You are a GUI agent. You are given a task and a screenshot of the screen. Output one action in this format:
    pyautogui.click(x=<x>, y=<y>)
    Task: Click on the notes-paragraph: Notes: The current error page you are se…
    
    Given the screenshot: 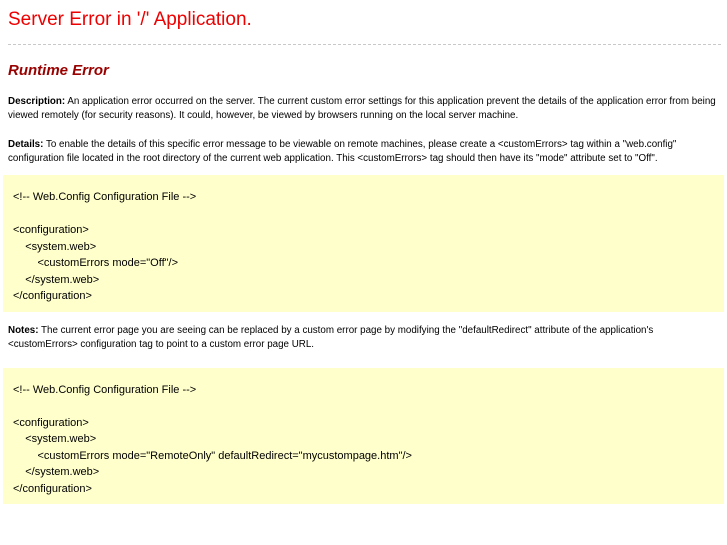 What is the action you would take?
    pyautogui.click(x=364, y=338)
    